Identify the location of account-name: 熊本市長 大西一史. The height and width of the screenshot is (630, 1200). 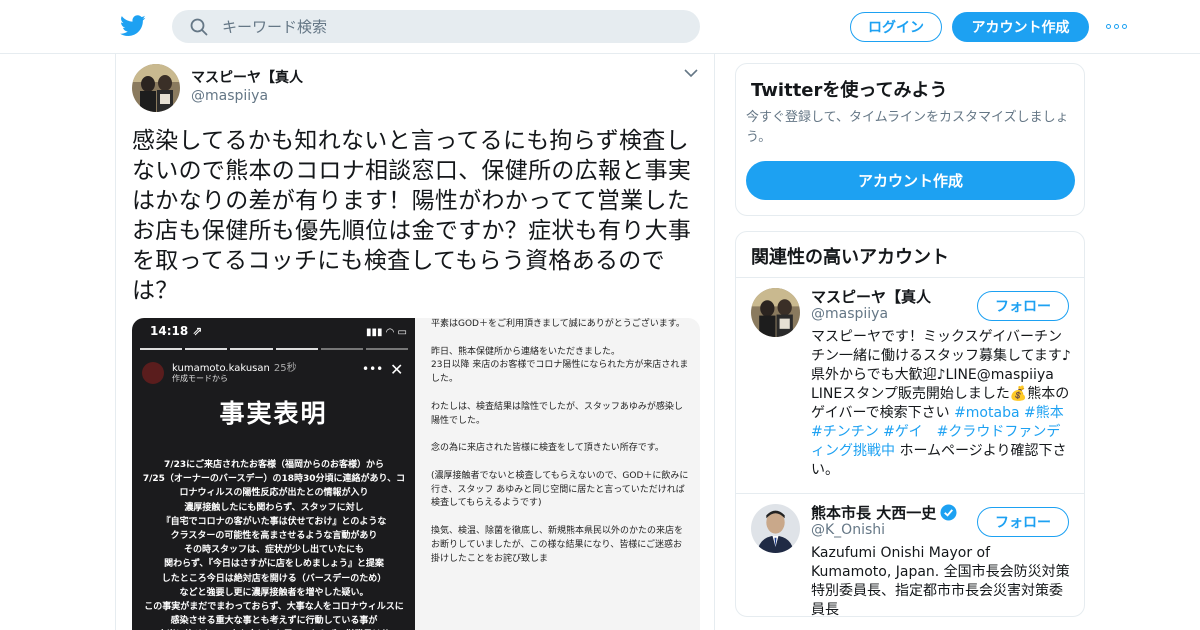
(884, 512).